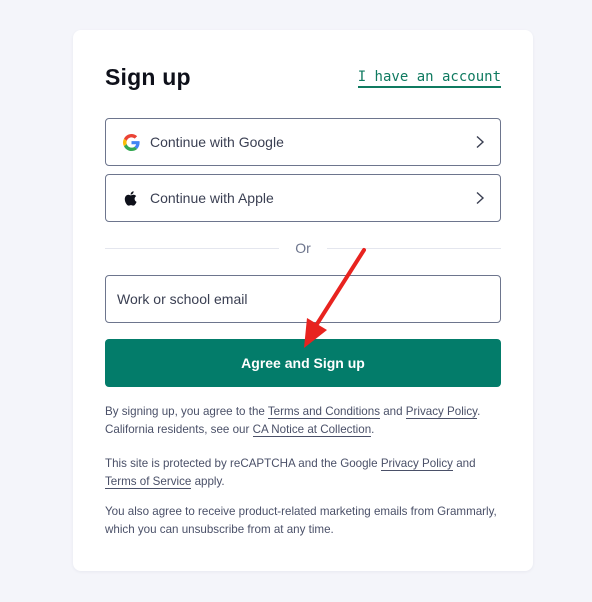 This screenshot has height=602, width=592. What do you see at coordinates (429, 78) in the screenshot?
I see `login-link: I have an account` at bounding box center [429, 78].